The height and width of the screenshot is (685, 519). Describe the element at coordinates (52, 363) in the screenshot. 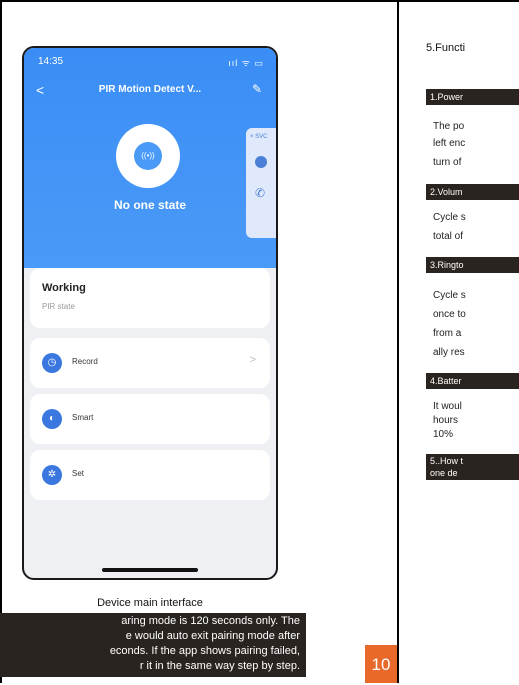

I see `clock-icon: ◷` at that location.